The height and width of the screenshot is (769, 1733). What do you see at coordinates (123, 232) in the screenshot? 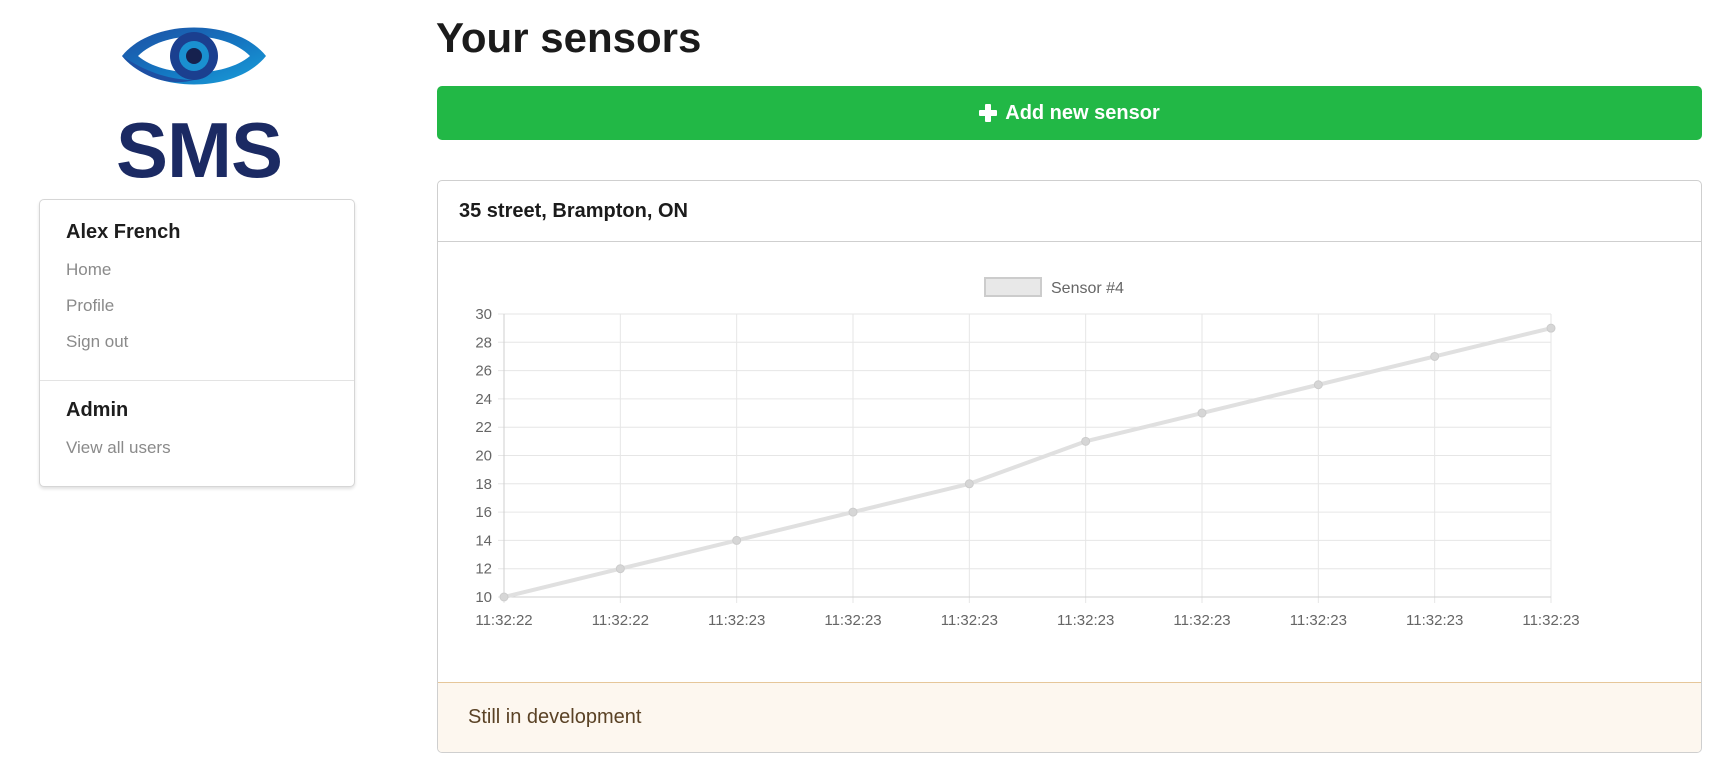
I see `user-name: Alex French` at bounding box center [123, 232].